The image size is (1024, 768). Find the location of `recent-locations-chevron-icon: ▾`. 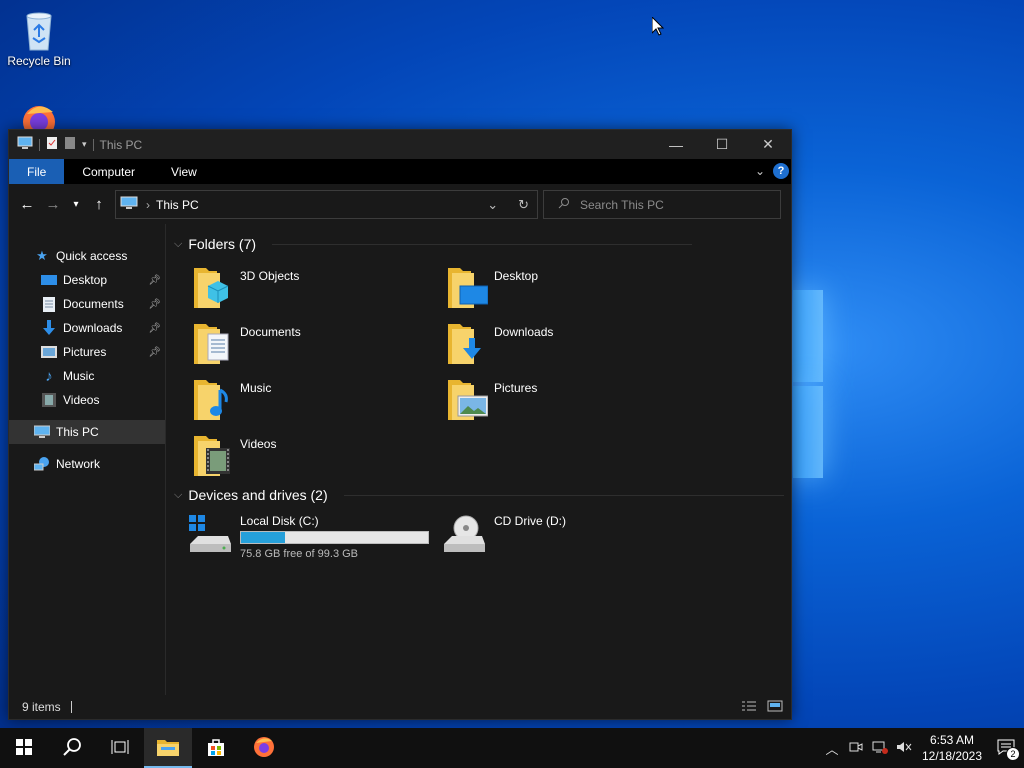

recent-locations-chevron-icon: ▾ is located at coordinates (76, 204).